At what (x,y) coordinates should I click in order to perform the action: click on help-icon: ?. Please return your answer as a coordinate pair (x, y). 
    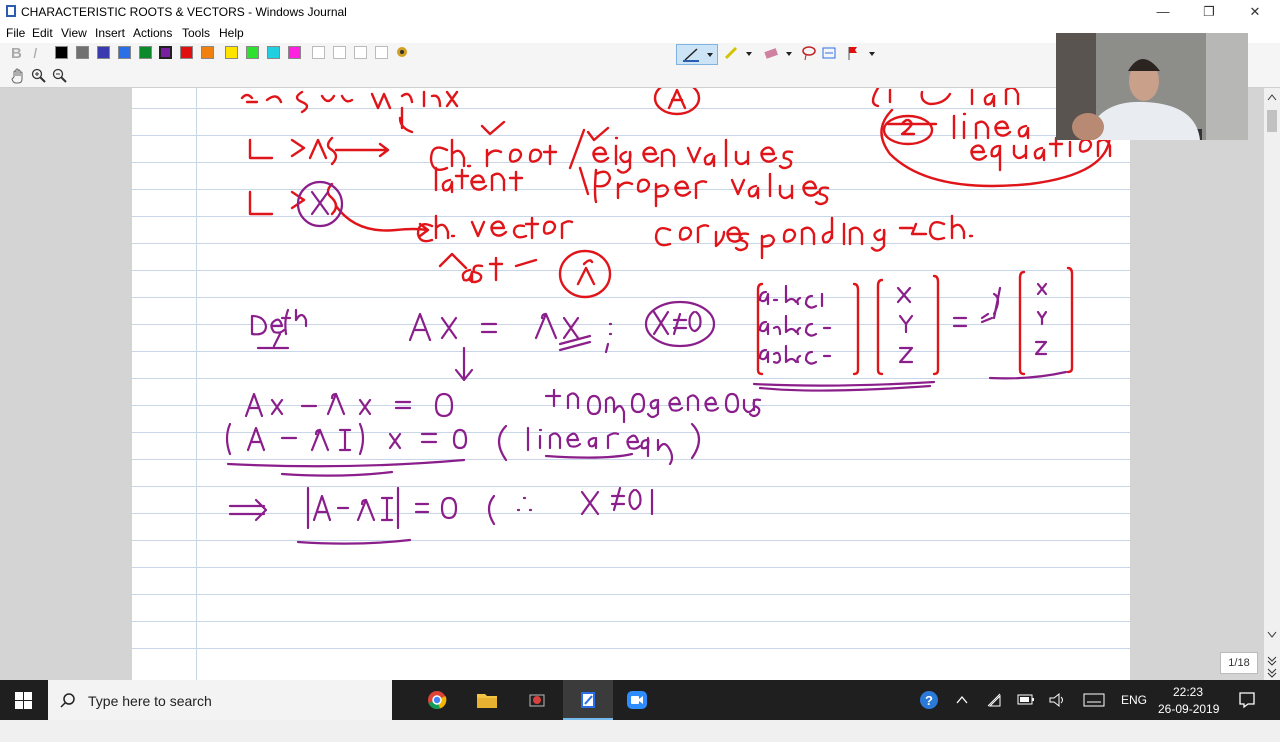
    Looking at the image, I should click on (929, 700).